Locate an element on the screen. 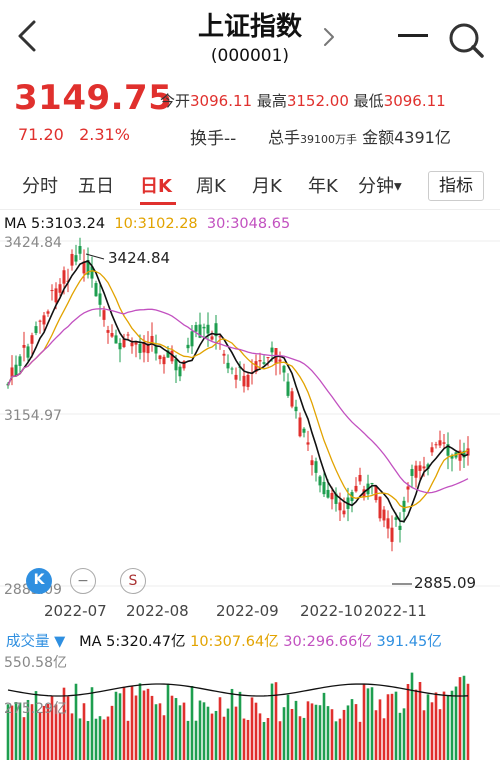 This screenshot has width=500, height=768. tab-five-day: 五日 is located at coordinates (96, 185).